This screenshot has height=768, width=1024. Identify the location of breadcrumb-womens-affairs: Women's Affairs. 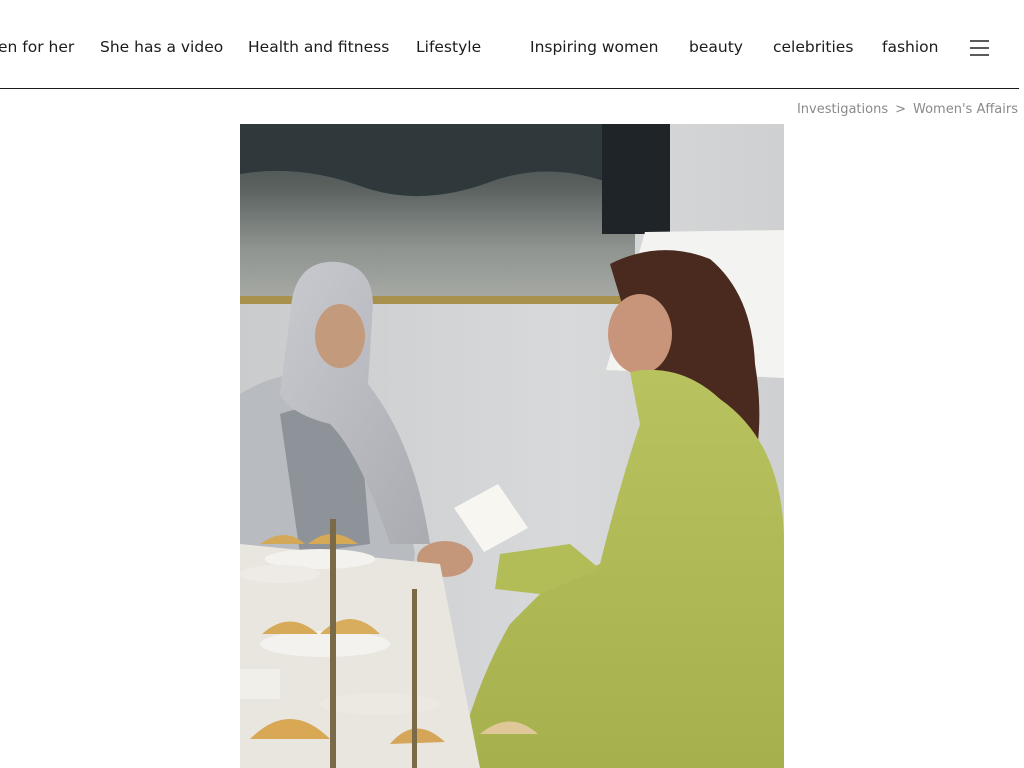
(965, 109).